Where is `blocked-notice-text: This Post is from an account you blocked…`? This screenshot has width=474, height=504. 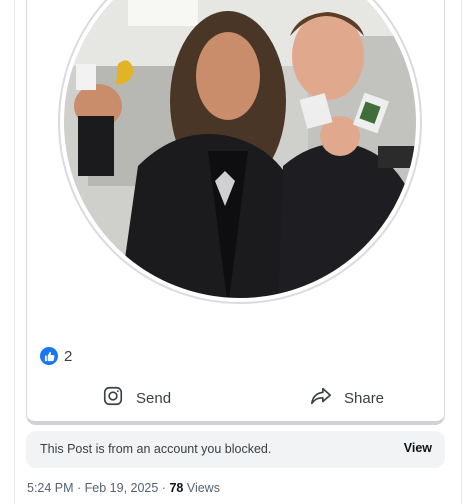
blocked-notice-text: This Post is from an account you blocked… is located at coordinates (156, 449).